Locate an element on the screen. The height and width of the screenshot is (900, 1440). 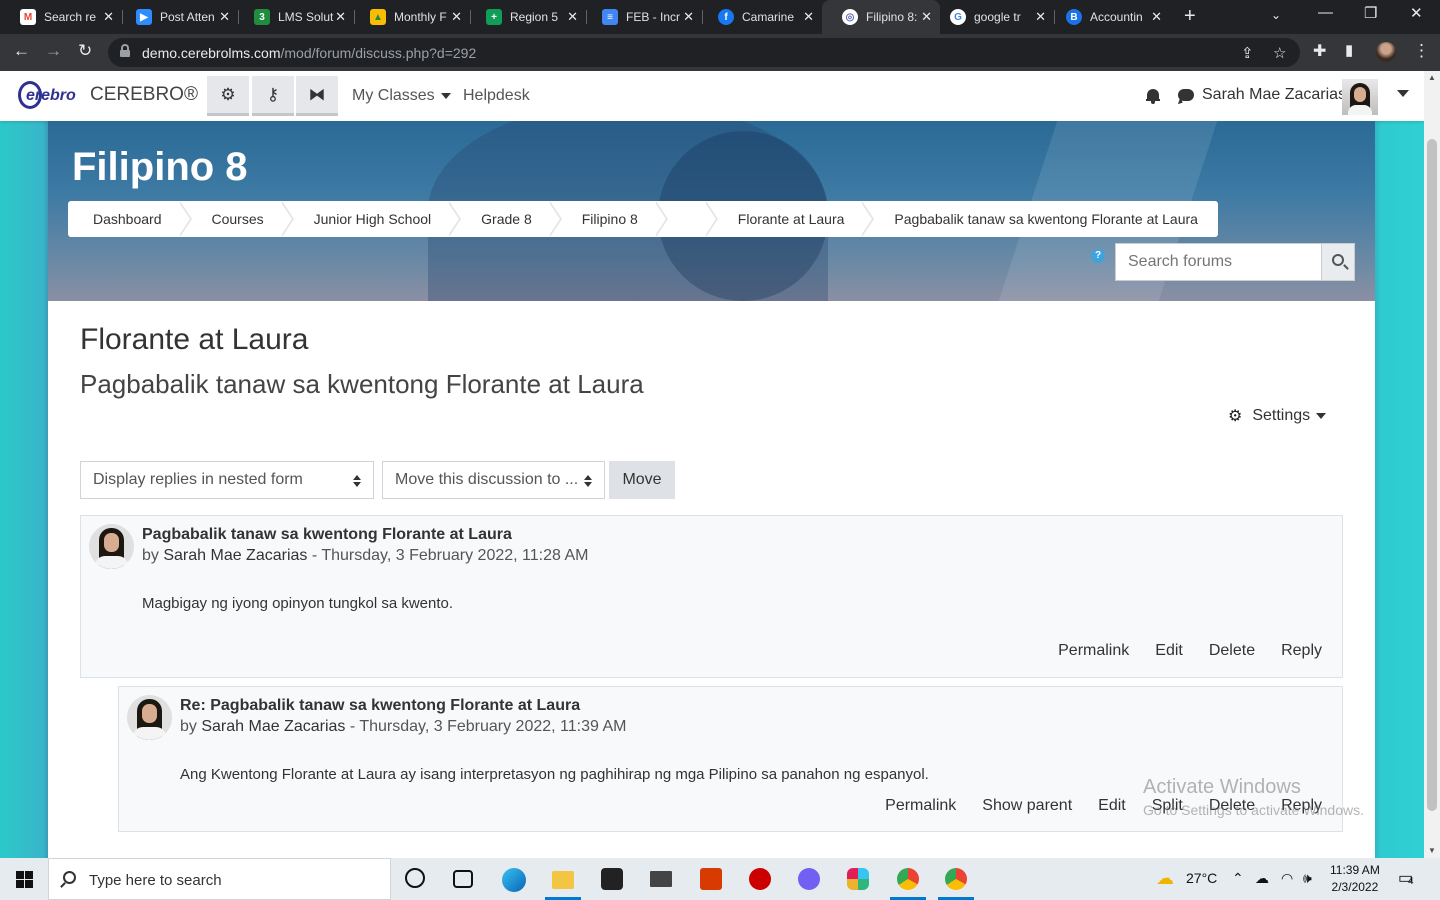
close-window-icon: ✕ is located at coordinates (1416, 13).